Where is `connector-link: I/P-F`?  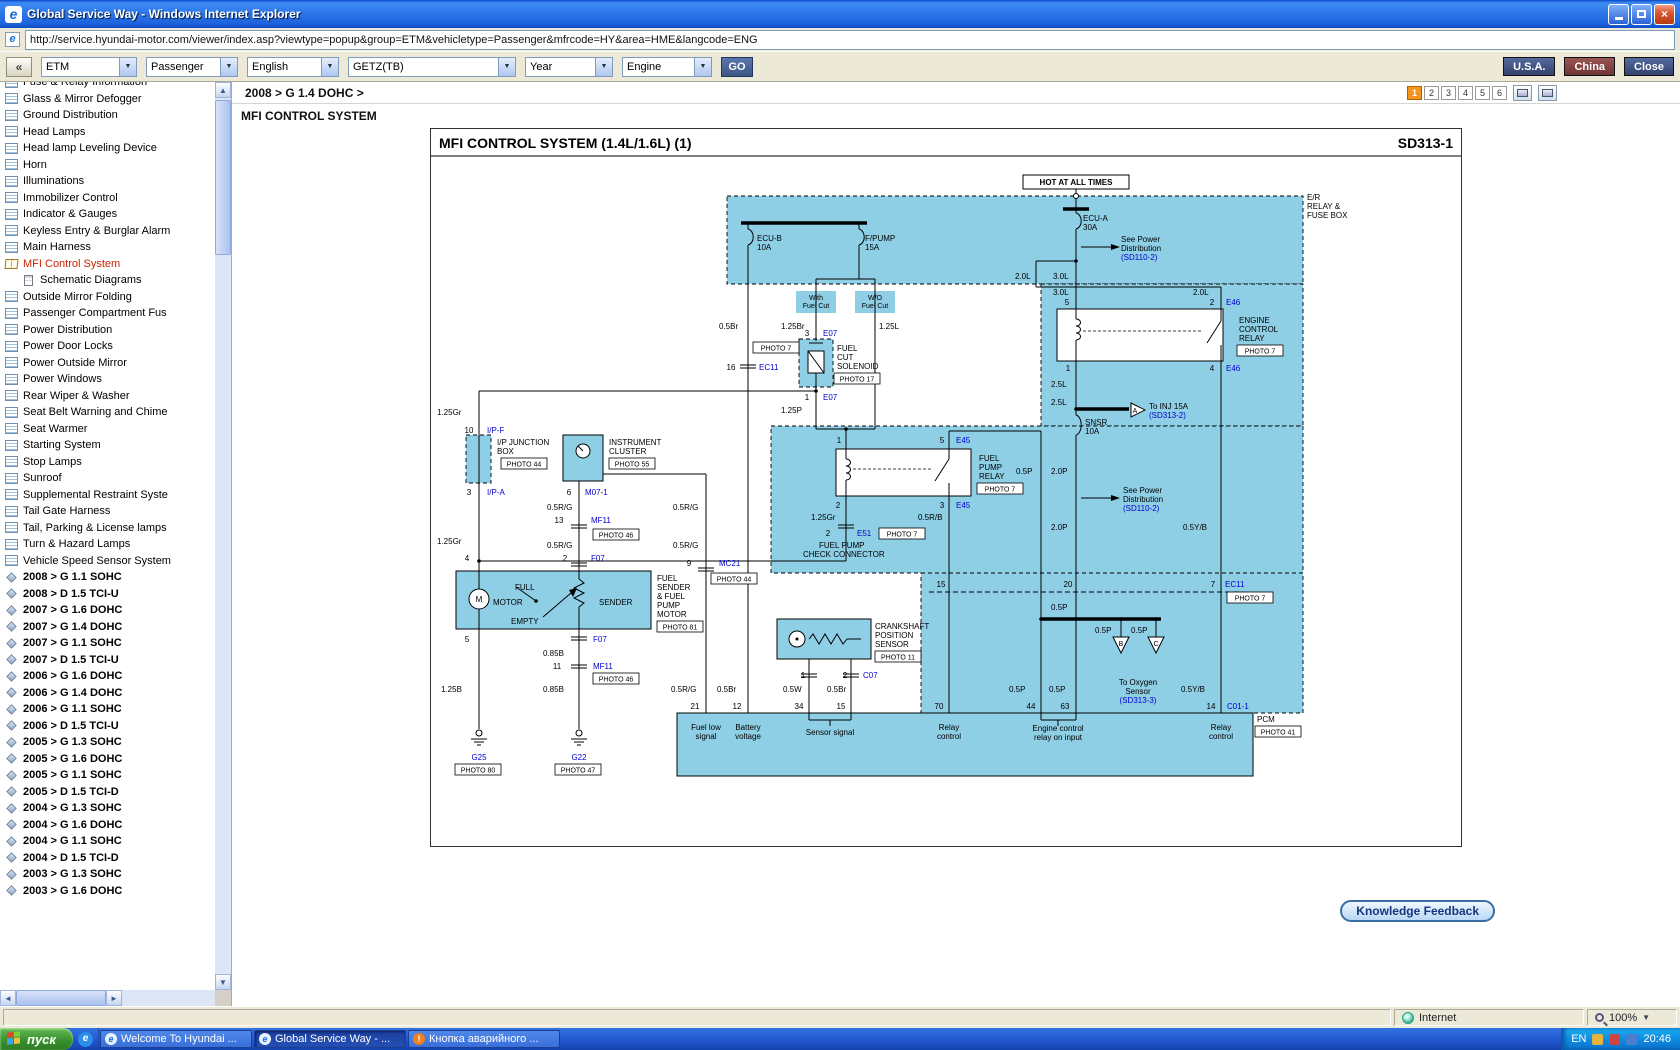 connector-link: I/P-F is located at coordinates (495, 430).